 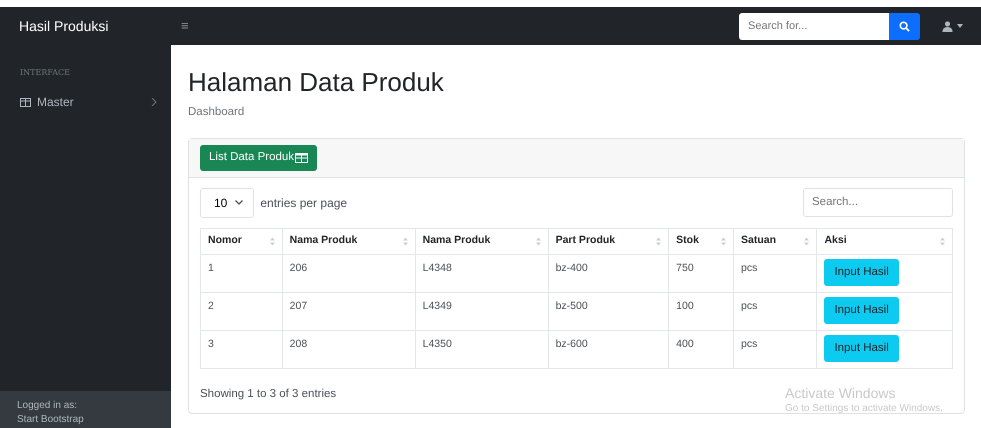 I want to click on table-cell: 1, so click(x=211, y=268).